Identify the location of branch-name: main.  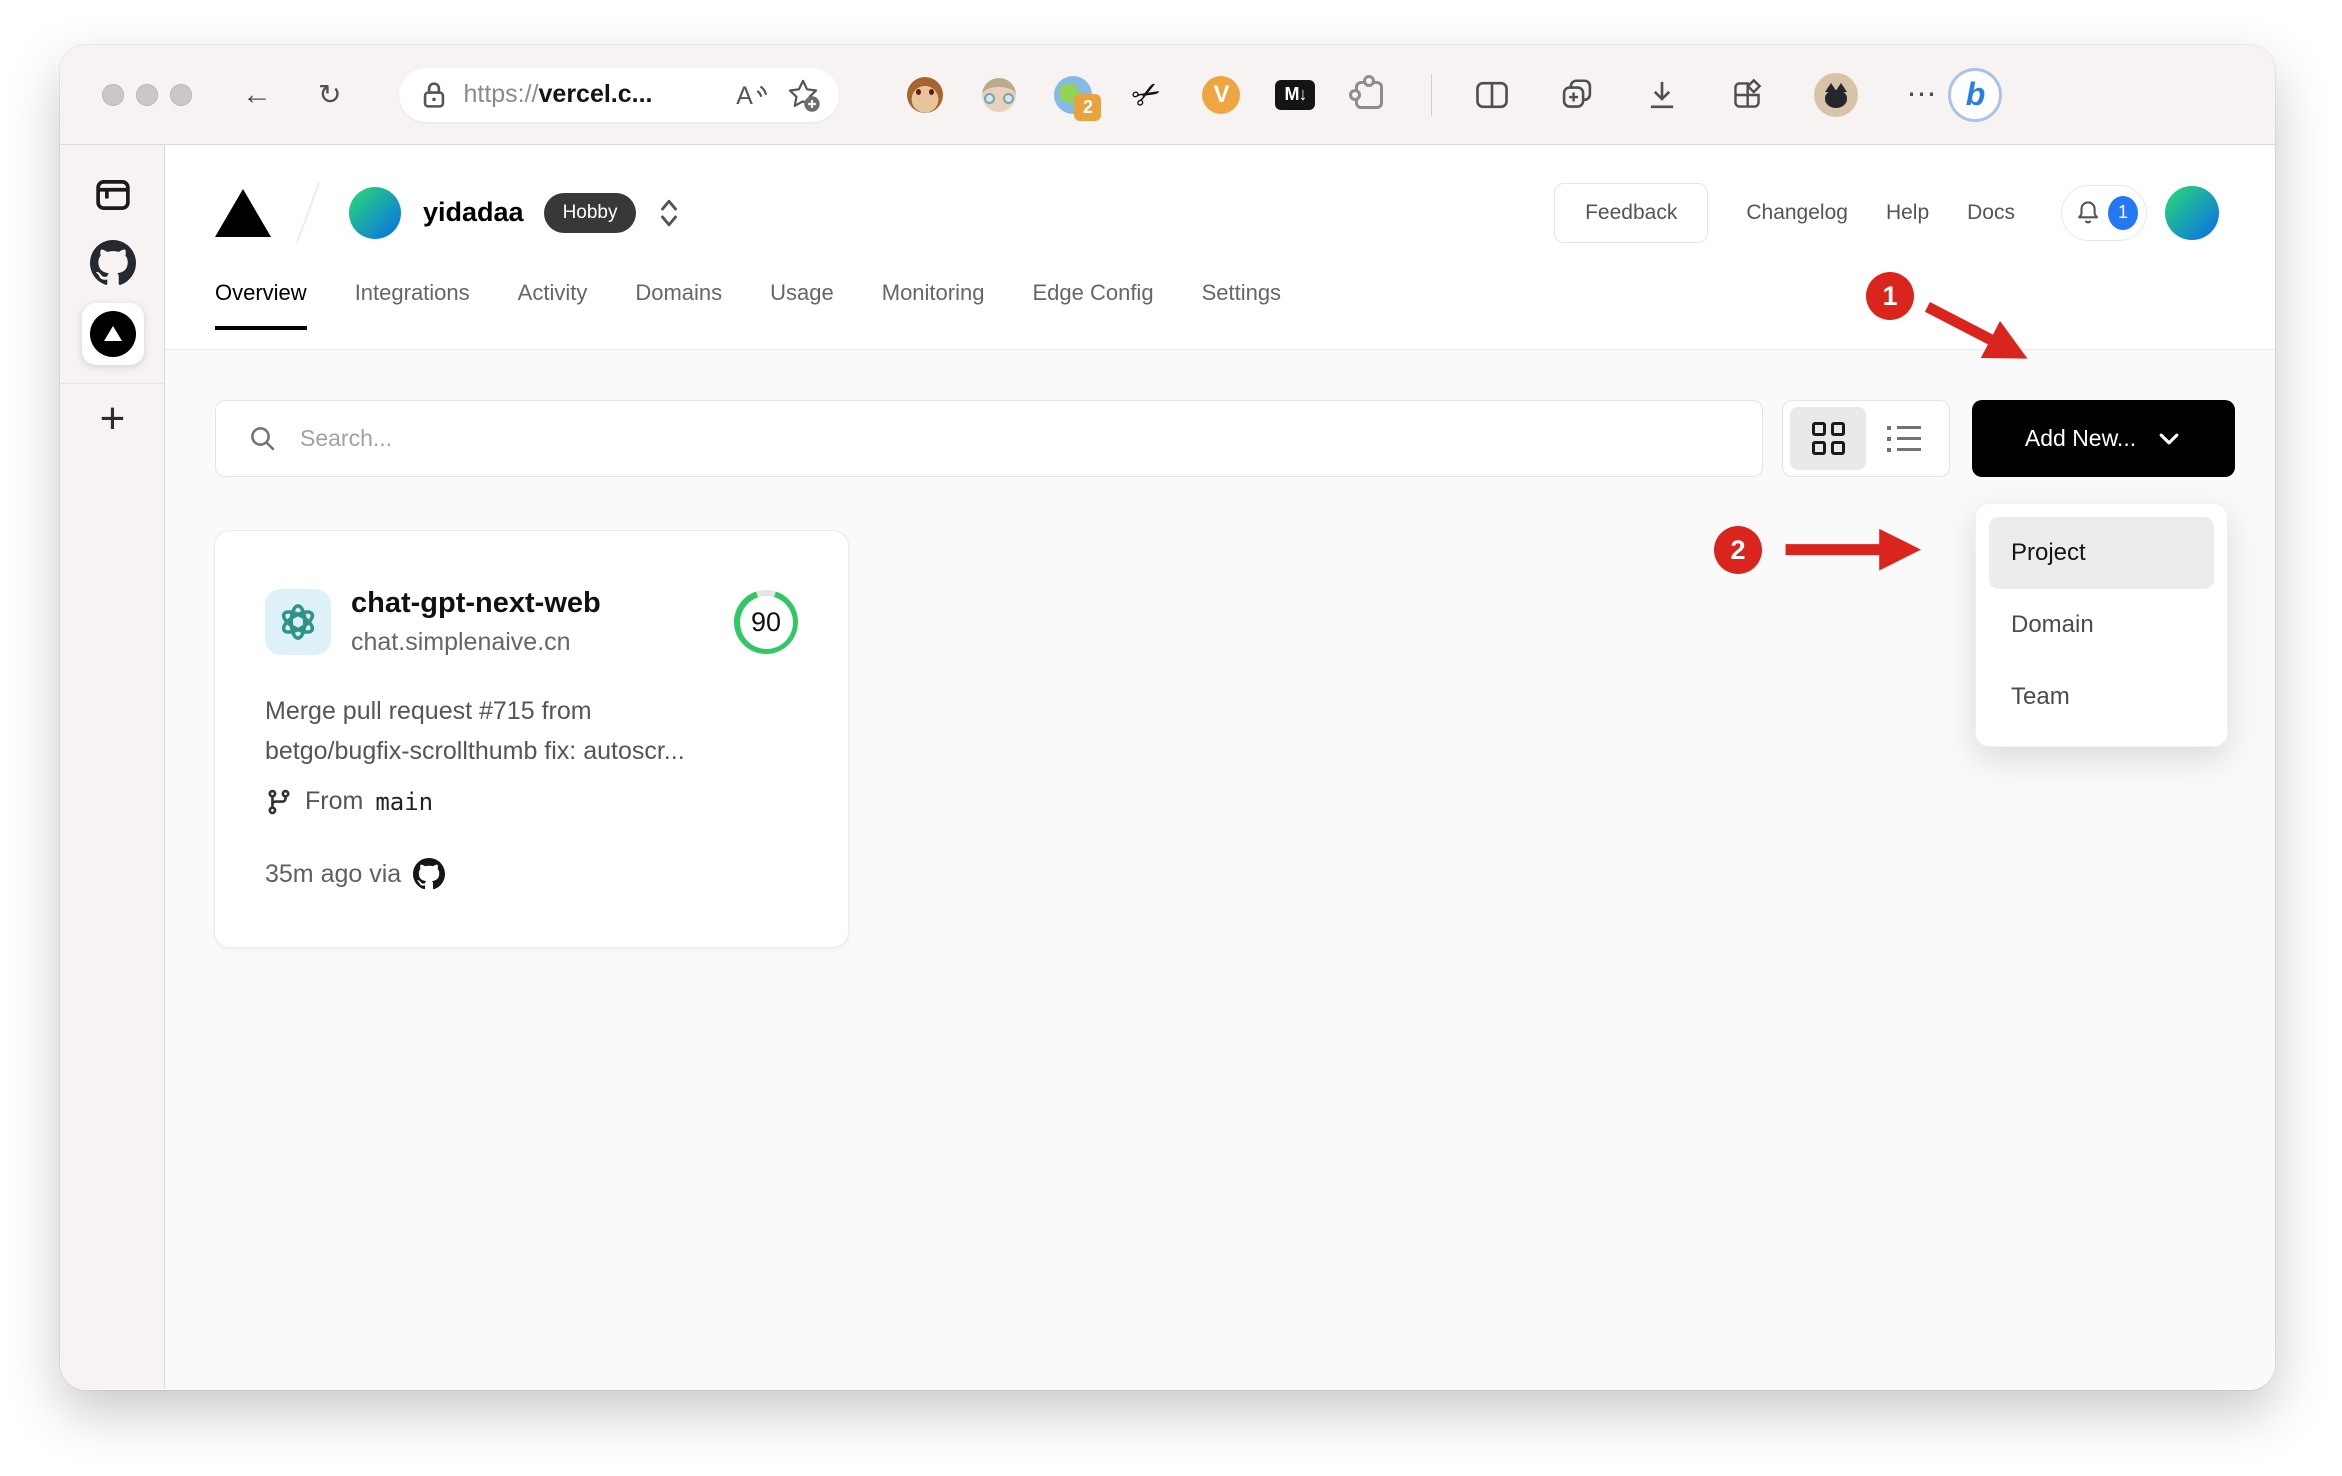
(404, 801).